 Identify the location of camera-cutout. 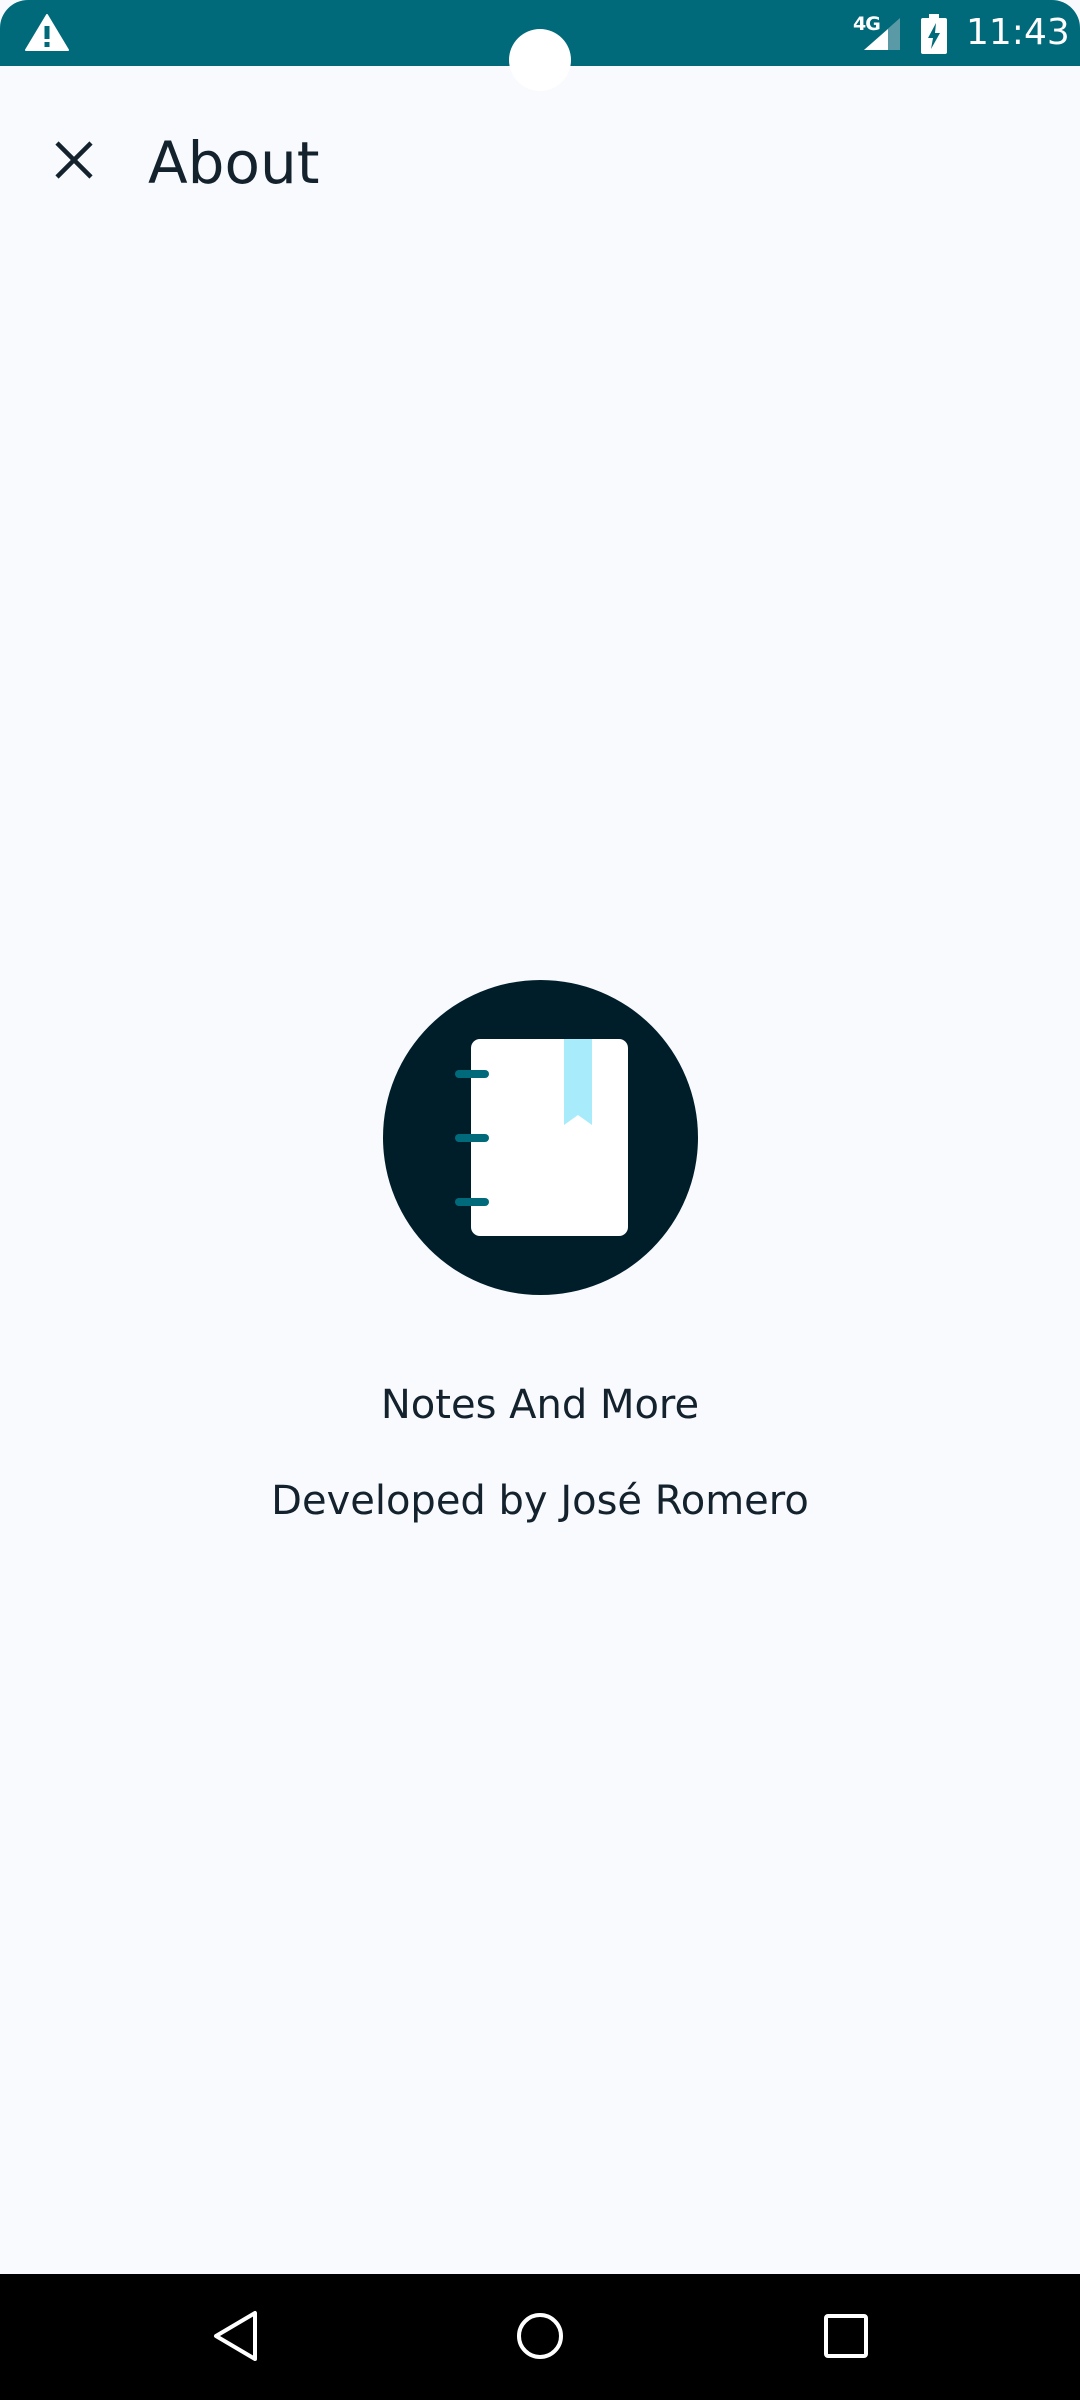
(540, 60).